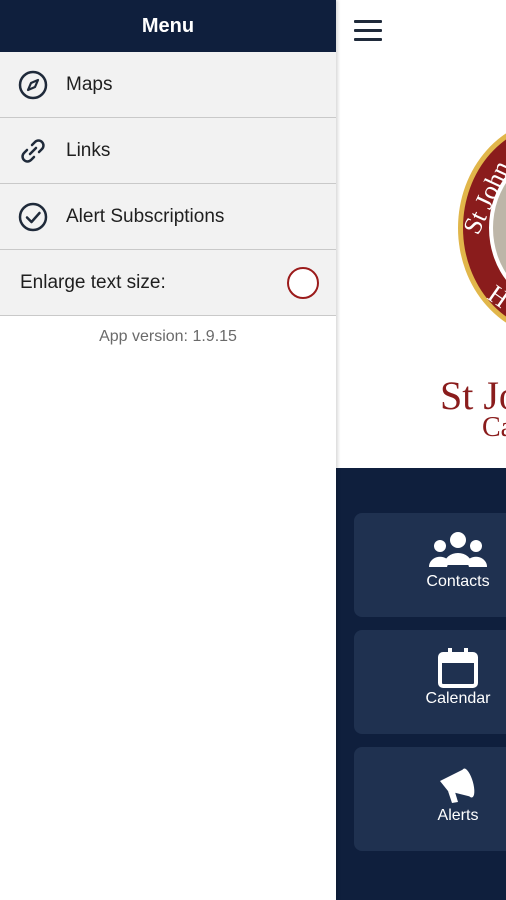 This screenshot has height=900, width=506. What do you see at coordinates (458, 787) in the screenshot?
I see `megaphone-icon` at bounding box center [458, 787].